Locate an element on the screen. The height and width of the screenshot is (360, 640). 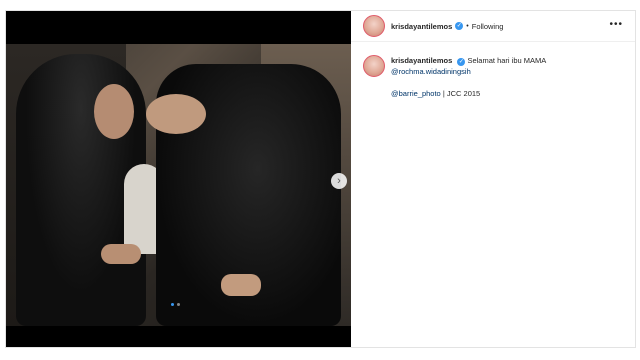
carousel-next-button: › is located at coordinates (339, 181).